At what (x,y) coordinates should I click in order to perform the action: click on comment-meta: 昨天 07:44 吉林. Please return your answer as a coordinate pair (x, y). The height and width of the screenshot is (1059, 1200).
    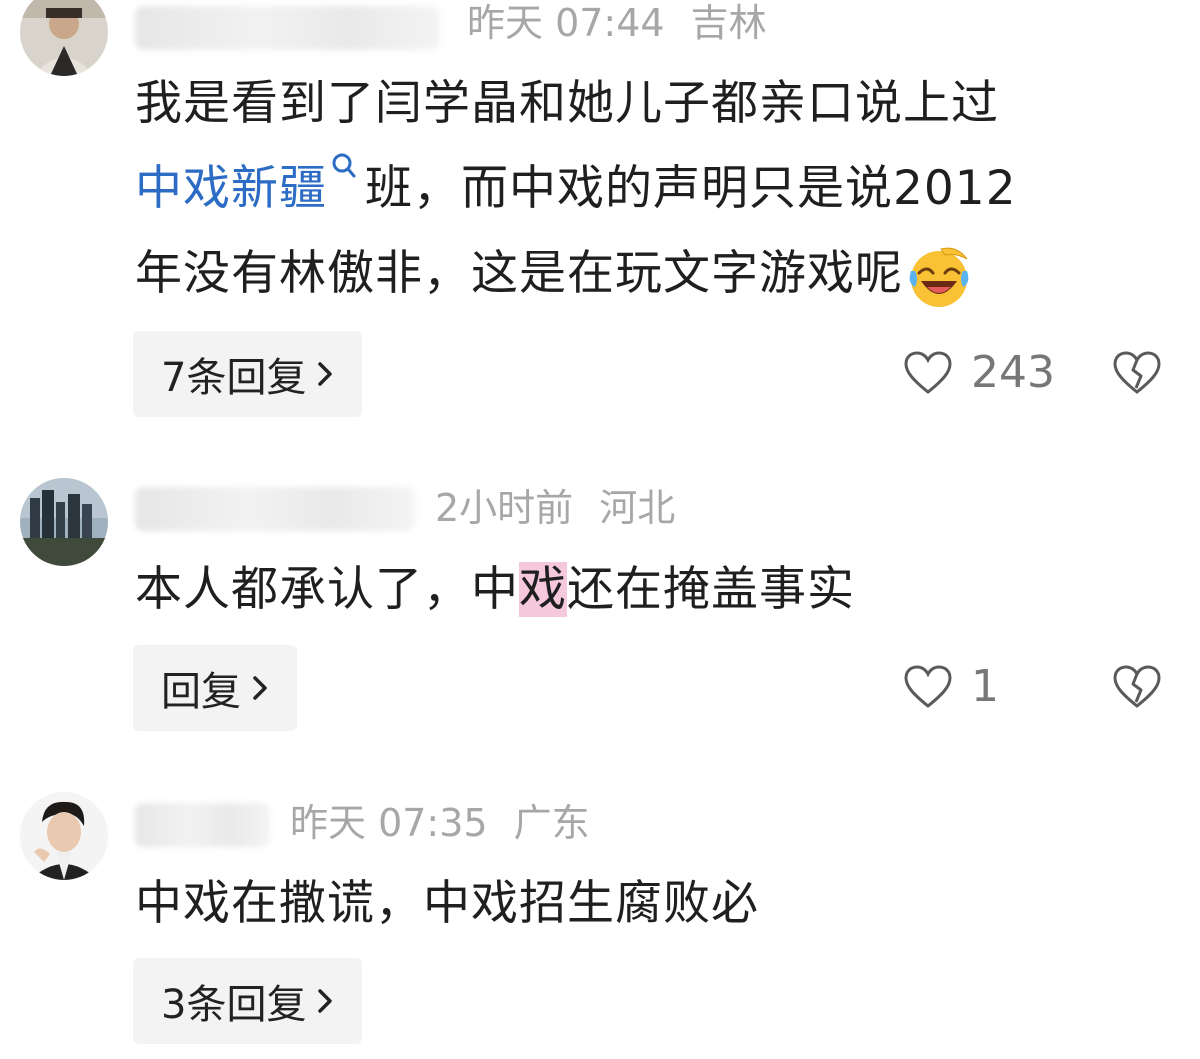
    Looking at the image, I should click on (617, 23).